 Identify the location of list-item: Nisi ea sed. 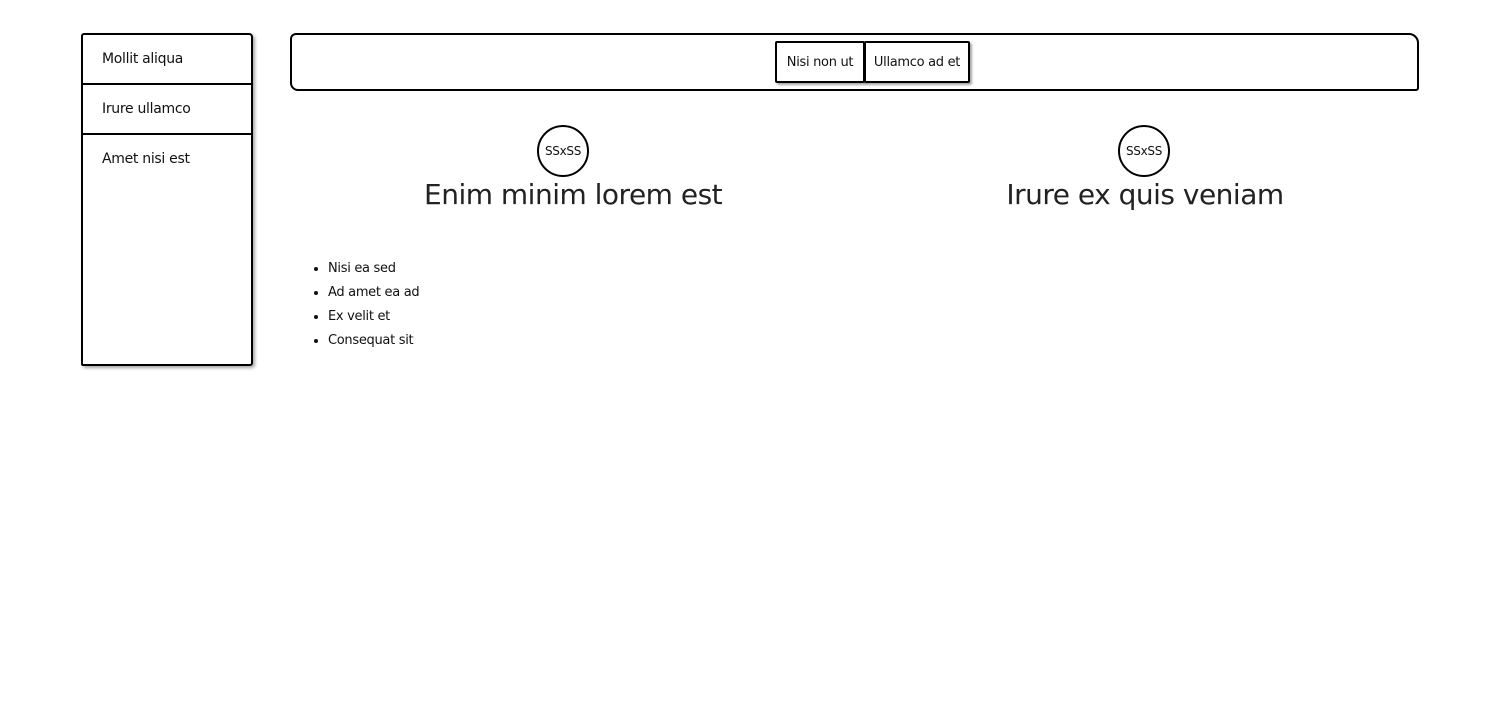
(373, 270).